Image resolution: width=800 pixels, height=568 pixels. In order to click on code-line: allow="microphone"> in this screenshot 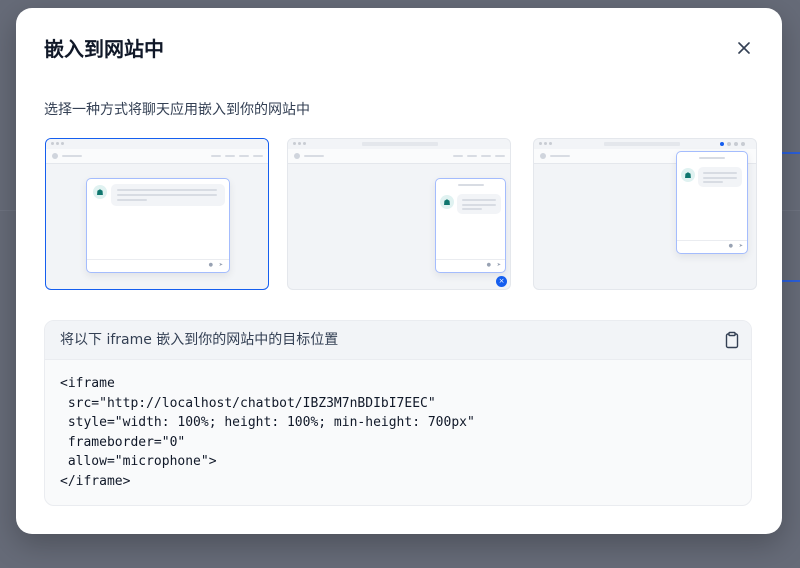, I will do `click(138, 461)`.